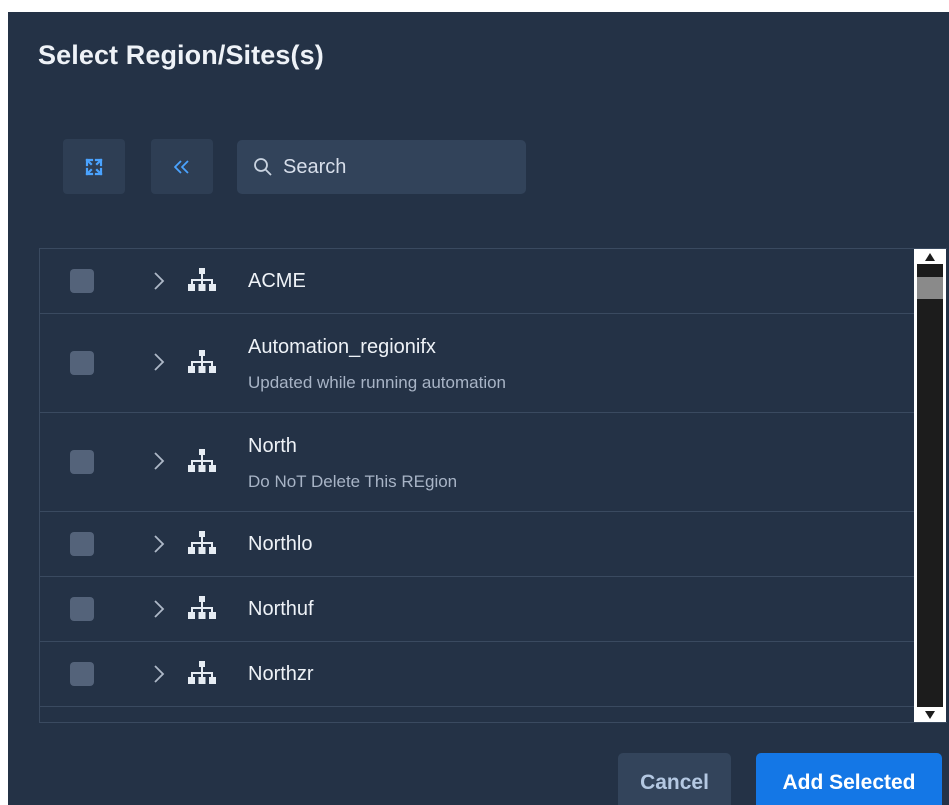 The height and width of the screenshot is (805, 949). What do you see at coordinates (849, 779) in the screenshot?
I see `add-selected-button: Add Selected` at bounding box center [849, 779].